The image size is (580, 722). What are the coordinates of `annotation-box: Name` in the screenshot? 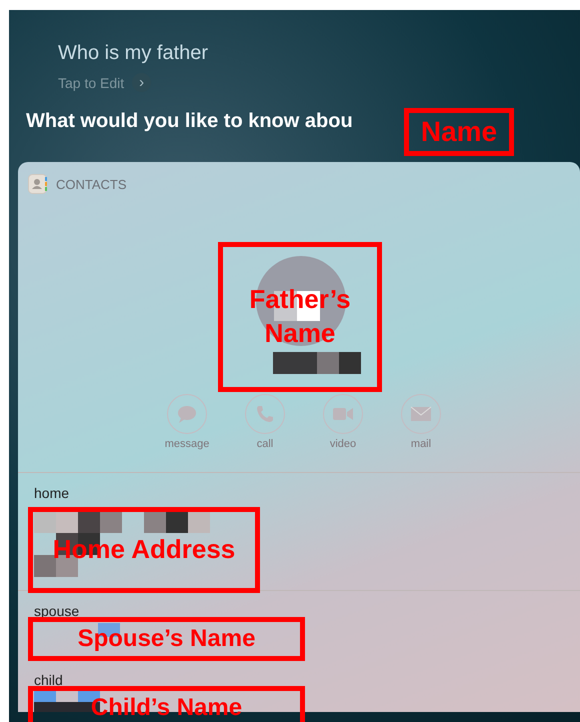 It's located at (459, 132).